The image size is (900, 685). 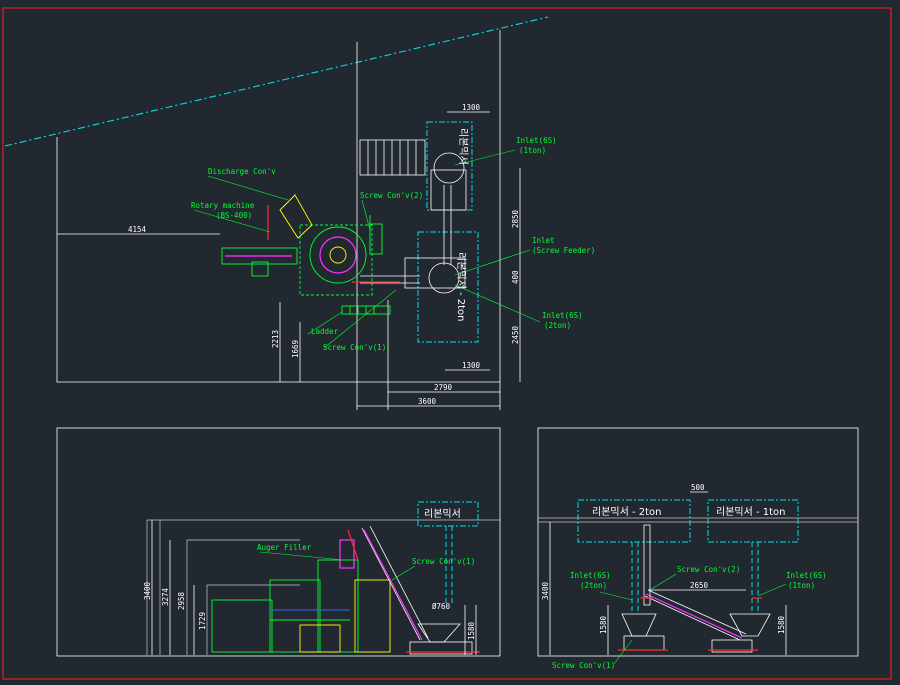 I want to click on label-inlet-6s-1ton-sub: (1ton), so click(x=532, y=150).